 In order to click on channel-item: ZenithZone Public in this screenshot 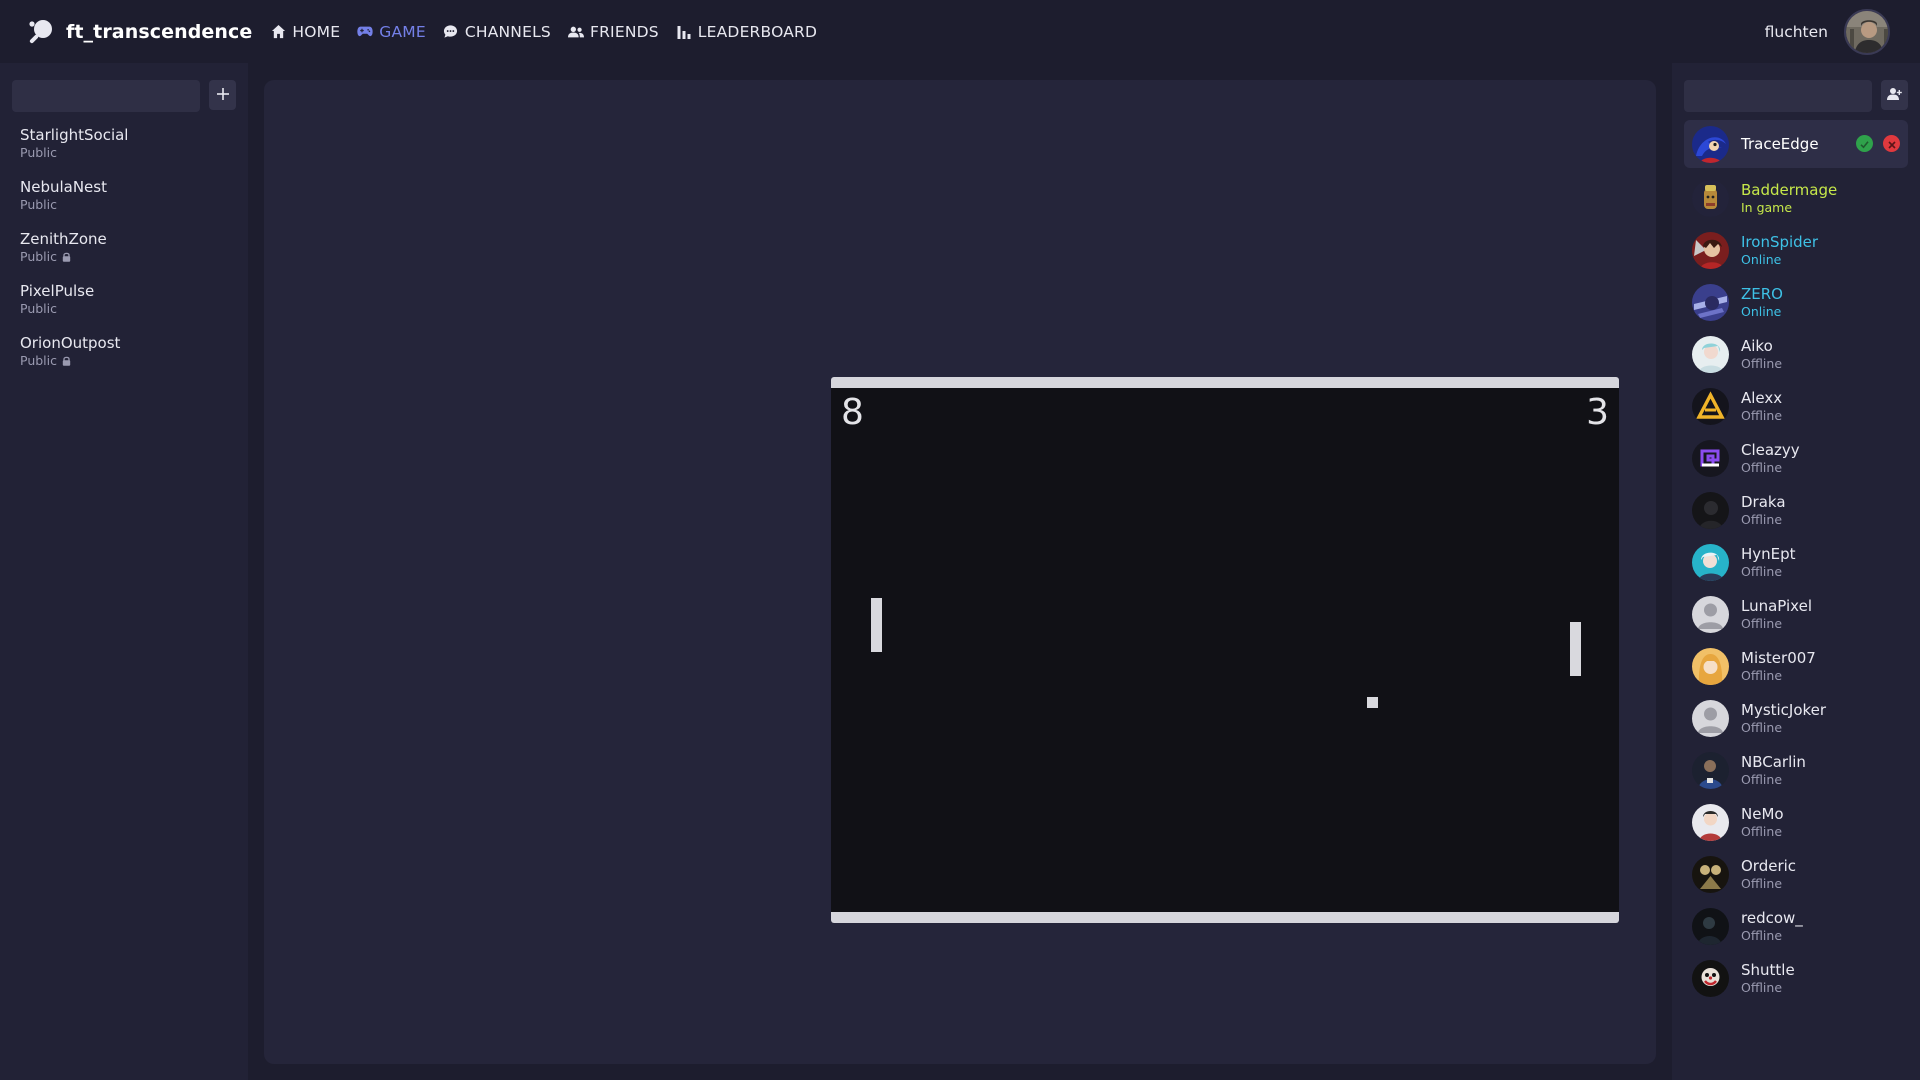, I will do `click(74, 255)`.